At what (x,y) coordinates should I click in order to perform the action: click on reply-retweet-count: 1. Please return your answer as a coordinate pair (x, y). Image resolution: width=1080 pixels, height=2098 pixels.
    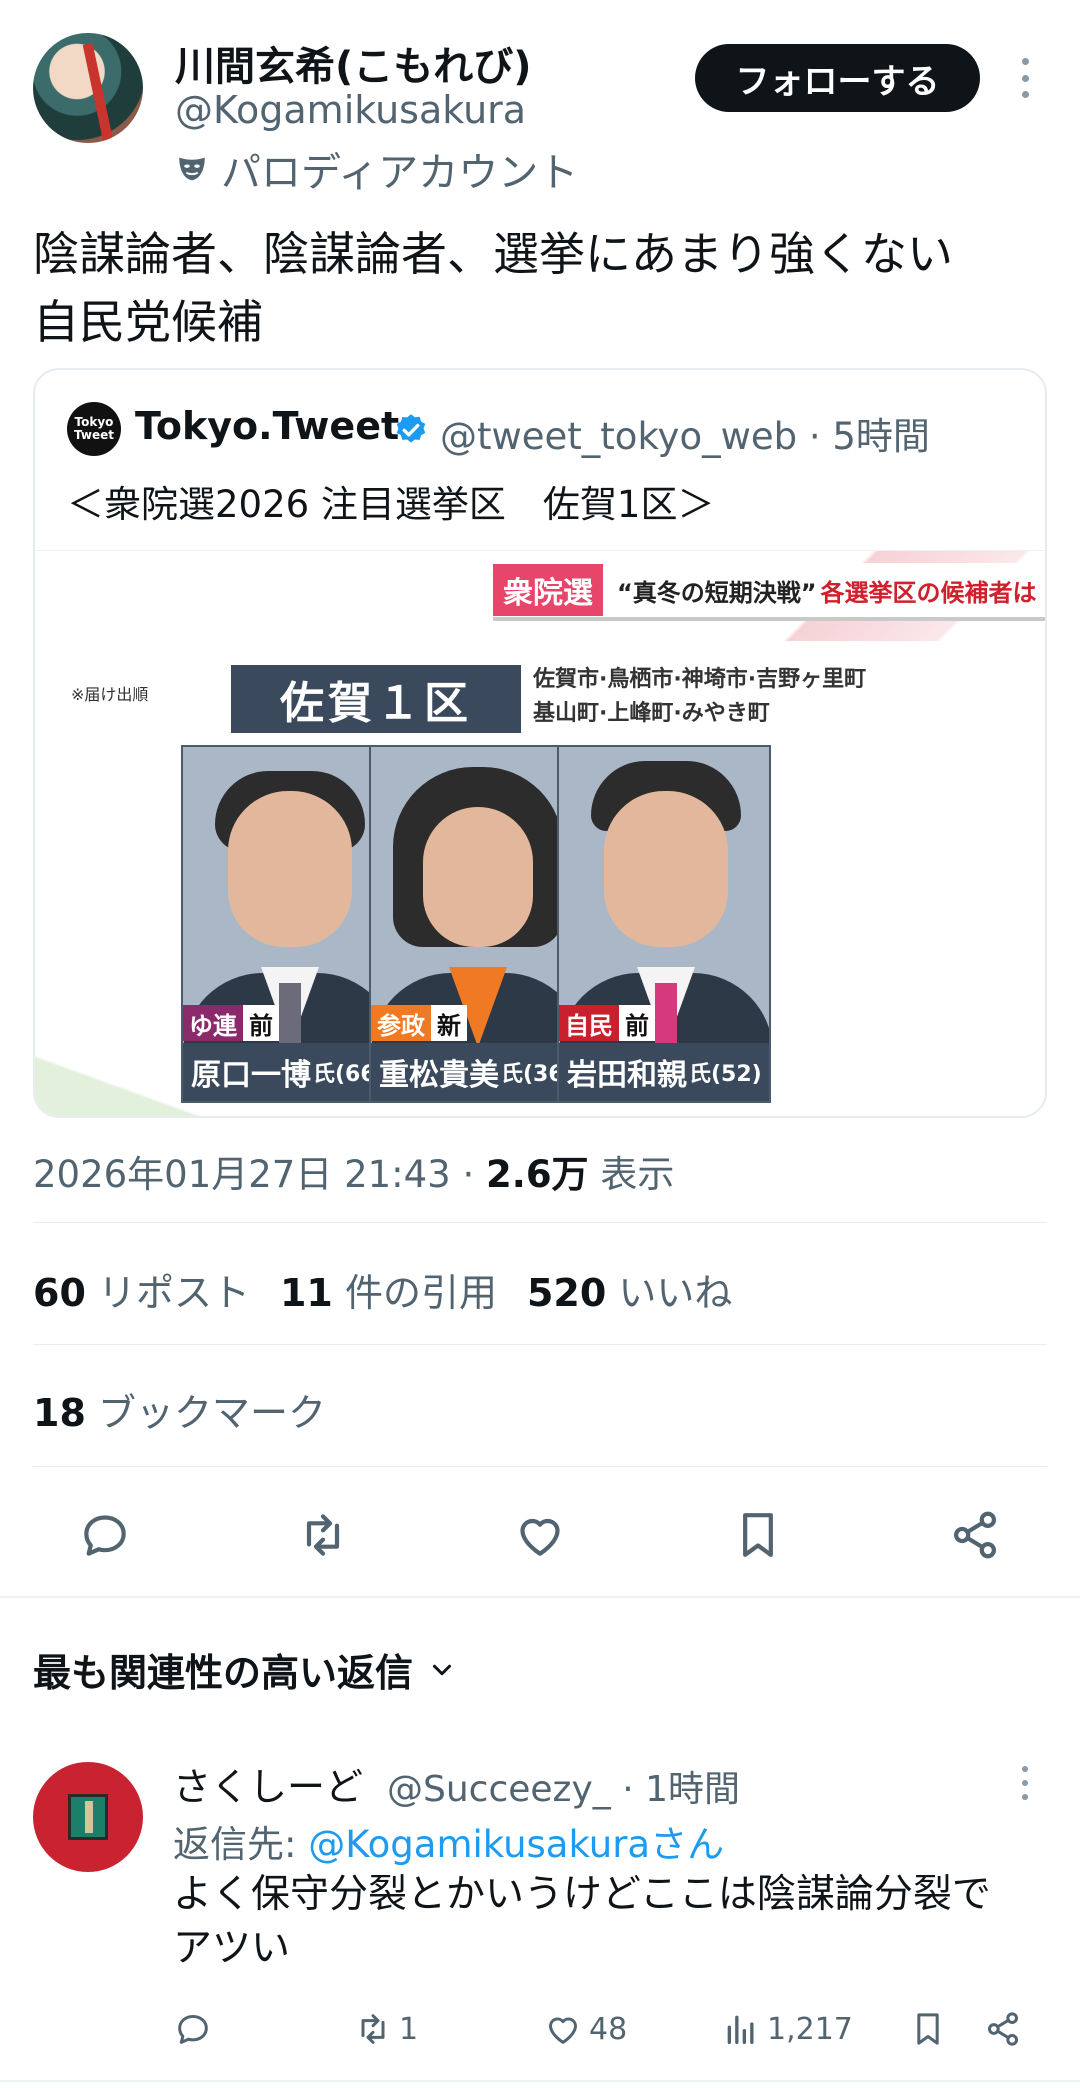
    Looking at the image, I should click on (409, 2029).